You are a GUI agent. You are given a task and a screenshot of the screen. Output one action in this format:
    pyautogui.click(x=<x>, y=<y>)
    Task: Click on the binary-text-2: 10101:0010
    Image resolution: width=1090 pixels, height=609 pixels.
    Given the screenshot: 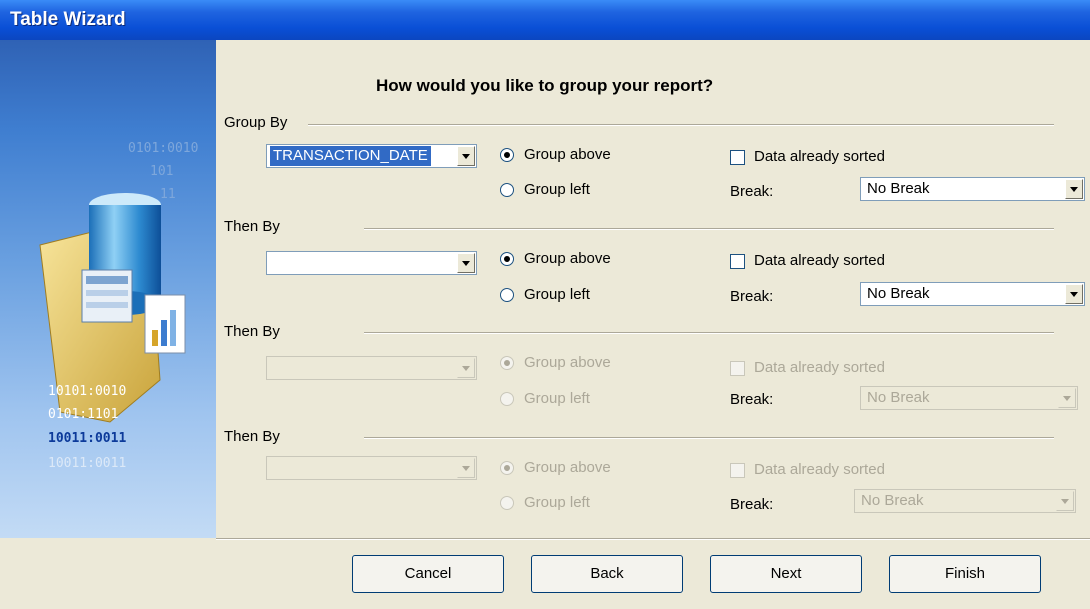 What is the action you would take?
    pyautogui.click(x=87, y=391)
    